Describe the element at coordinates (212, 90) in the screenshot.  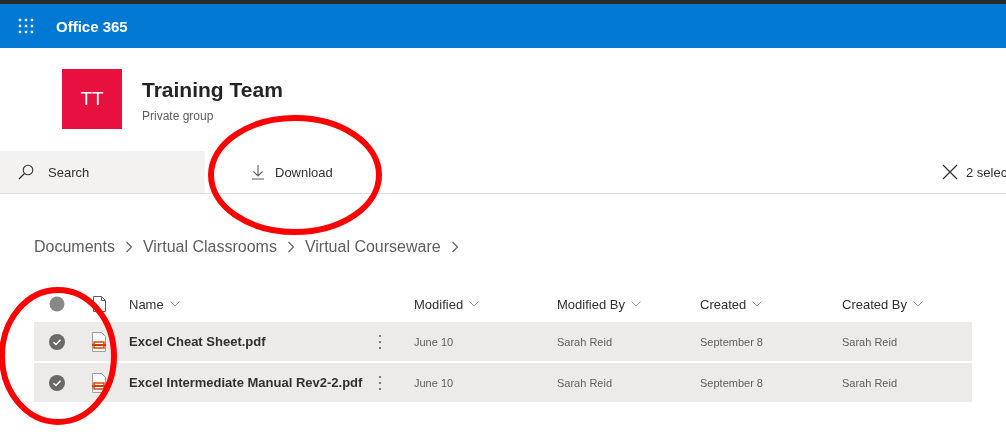
I see `group-name: Training Team` at that location.